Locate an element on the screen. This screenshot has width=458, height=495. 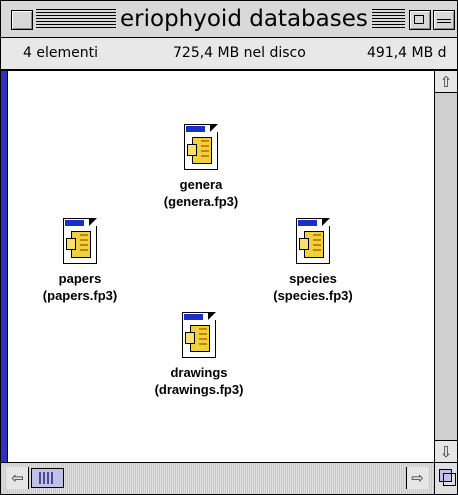
scroll-right-arrow-icon: ⇨ is located at coordinates (417, 478).